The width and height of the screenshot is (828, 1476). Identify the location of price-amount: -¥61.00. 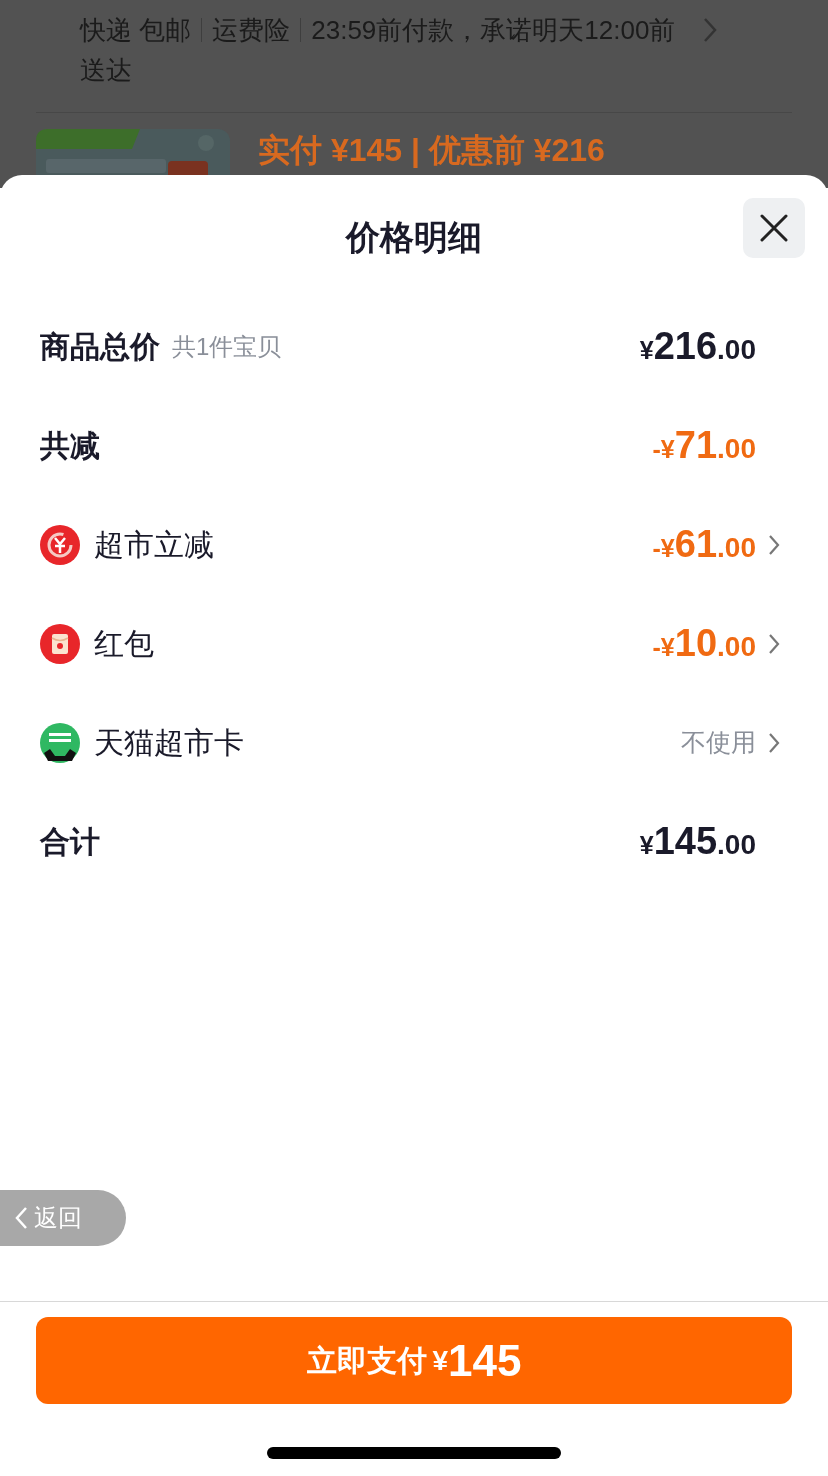
(704, 544).